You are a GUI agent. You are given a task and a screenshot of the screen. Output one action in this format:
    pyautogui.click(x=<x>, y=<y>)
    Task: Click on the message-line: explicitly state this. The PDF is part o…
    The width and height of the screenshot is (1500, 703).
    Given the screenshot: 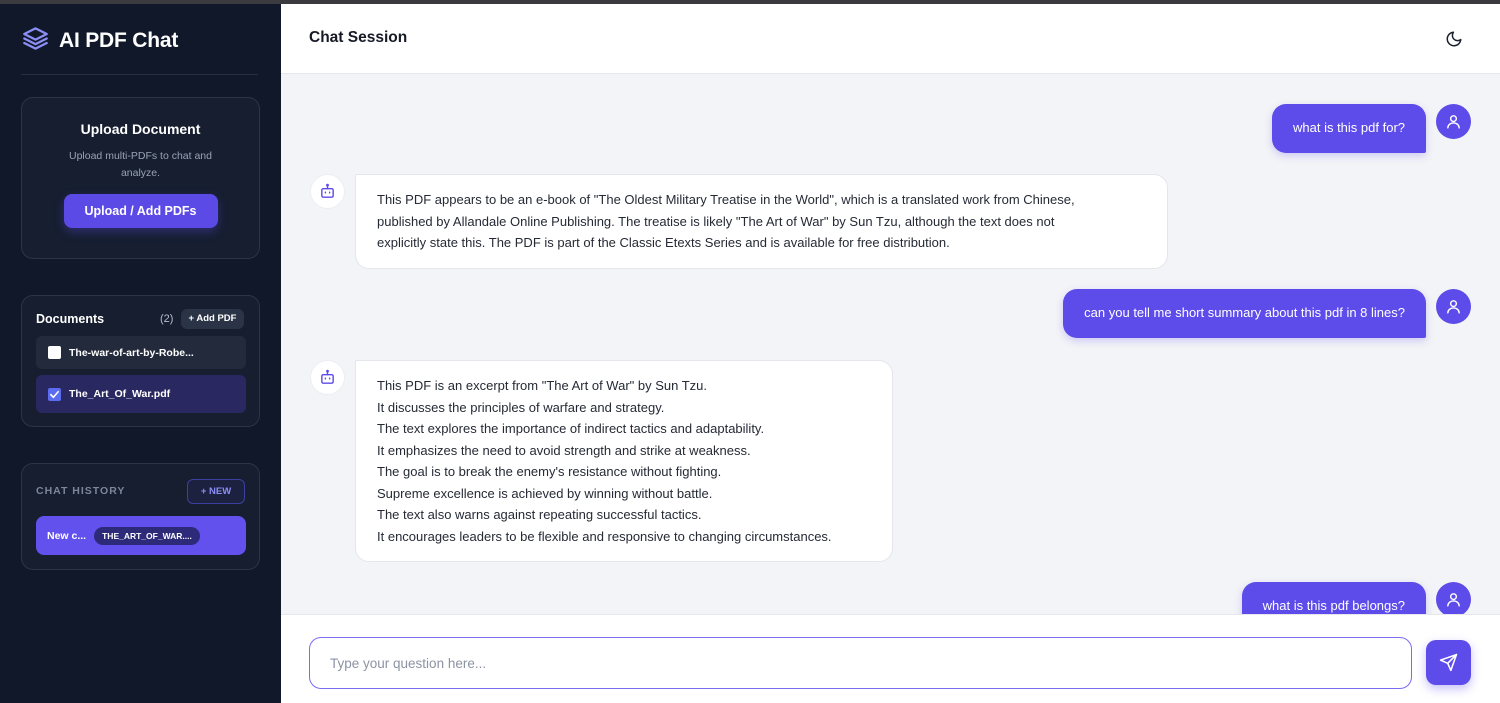 What is the action you would take?
    pyautogui.click(x=663, y=242)
    